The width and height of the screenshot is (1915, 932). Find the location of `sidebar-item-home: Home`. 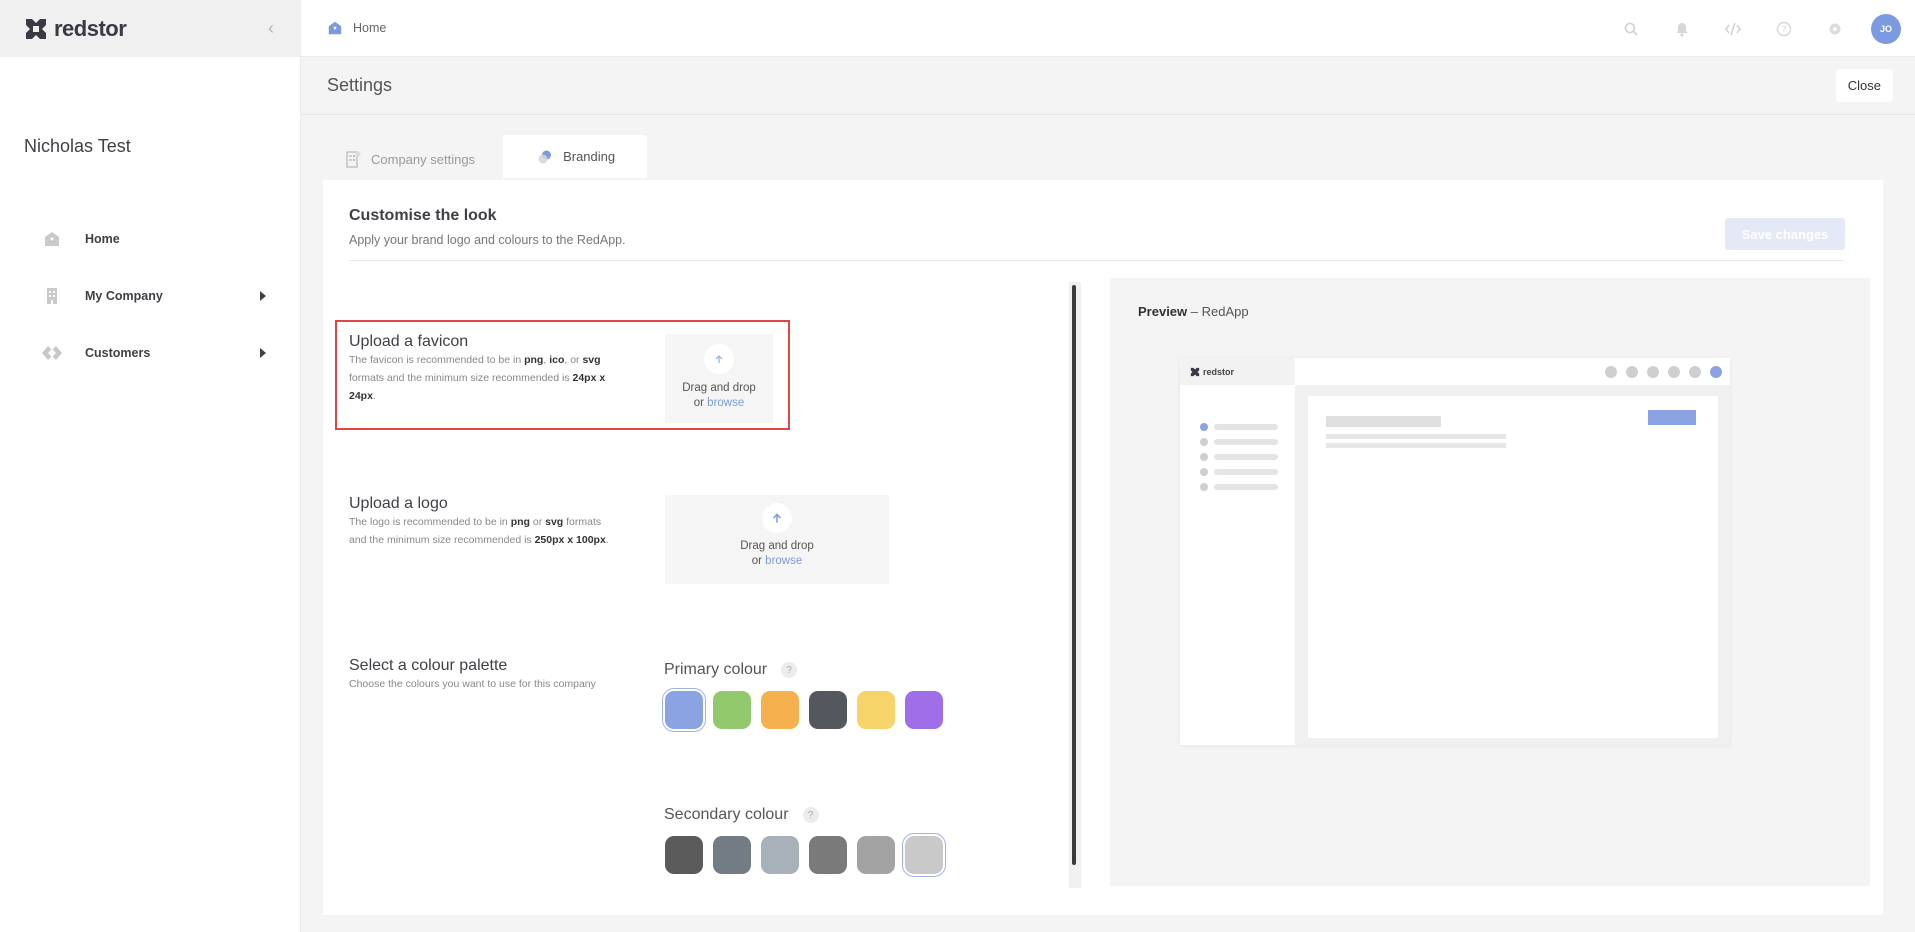

sidebar-item-home: Home is located at coordinates (155, 238).